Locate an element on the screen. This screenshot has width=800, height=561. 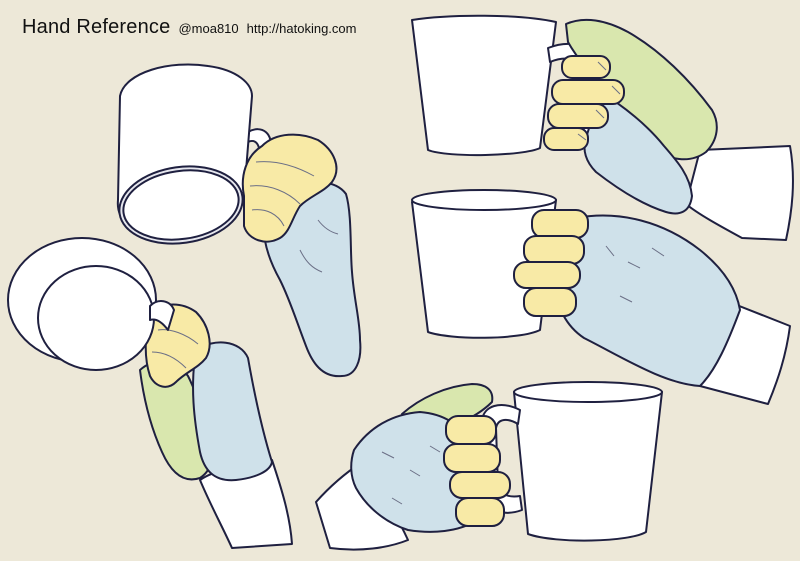
drawing-mug-grip-bottom is located at coordinates (489, 466).